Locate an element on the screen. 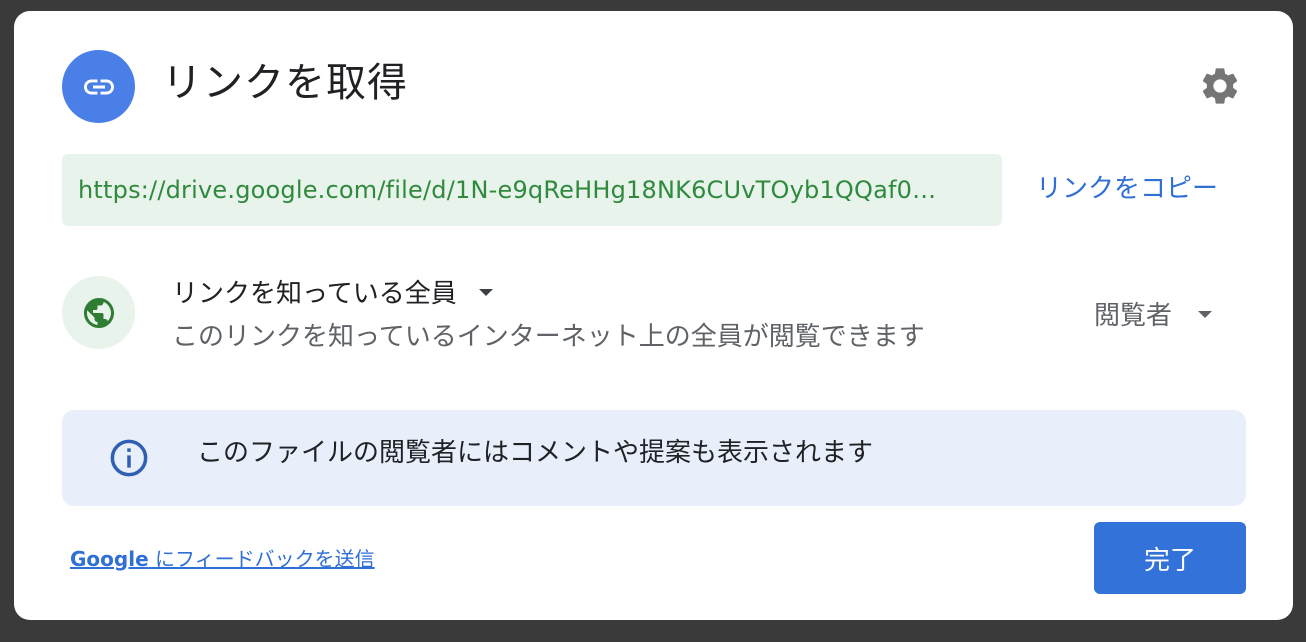 The width and height of the screenshot is (1306, 642). feedback-brand: Google is located at coordinates (109, 559).